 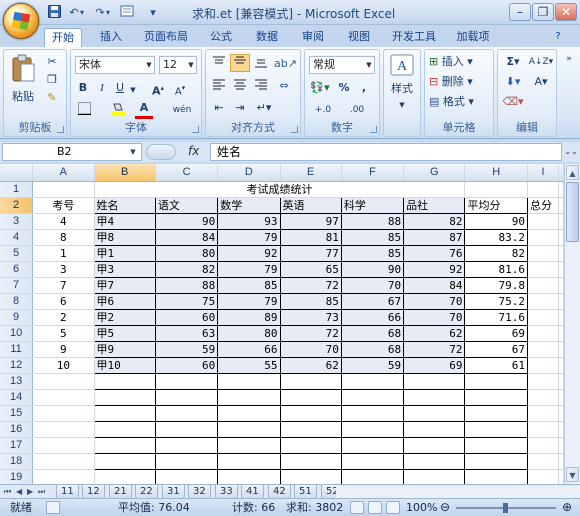 I want to click on prev-sheet-icon: ◀, so click(x=19, y=491).